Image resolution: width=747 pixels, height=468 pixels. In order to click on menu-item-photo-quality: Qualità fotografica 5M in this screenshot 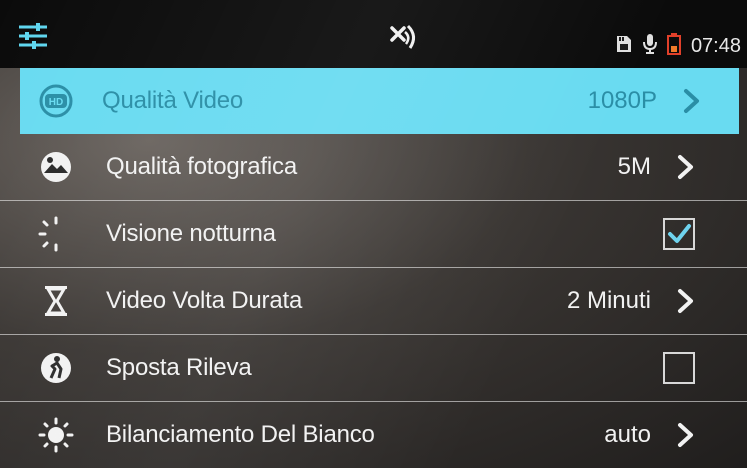, I will do `click(373, 167)`.